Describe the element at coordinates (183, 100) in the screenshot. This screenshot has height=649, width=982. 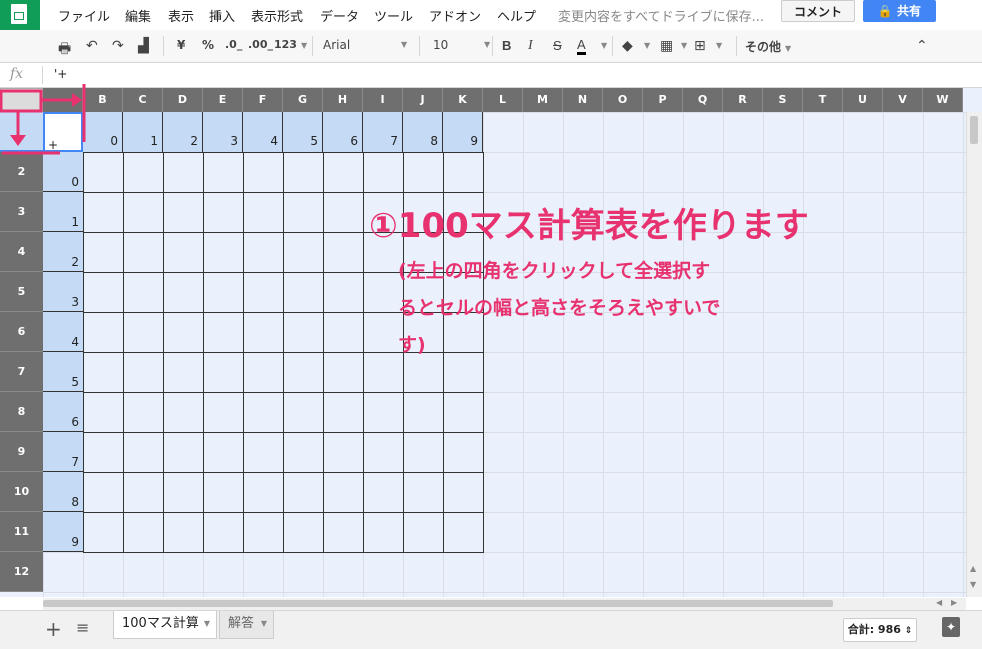
I see `column-header-d: D` at that location.